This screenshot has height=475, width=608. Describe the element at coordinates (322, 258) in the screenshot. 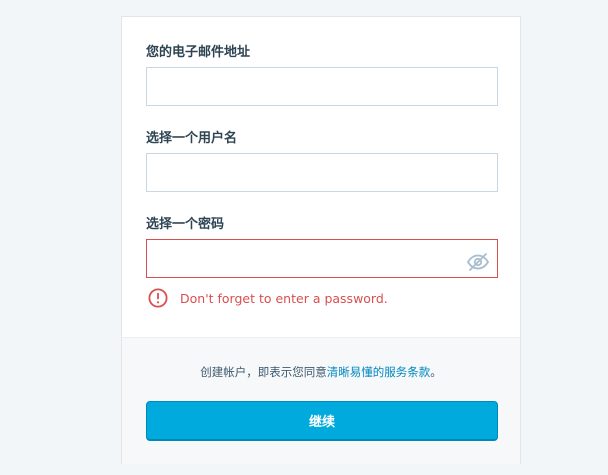

I see `password-field` at that location.